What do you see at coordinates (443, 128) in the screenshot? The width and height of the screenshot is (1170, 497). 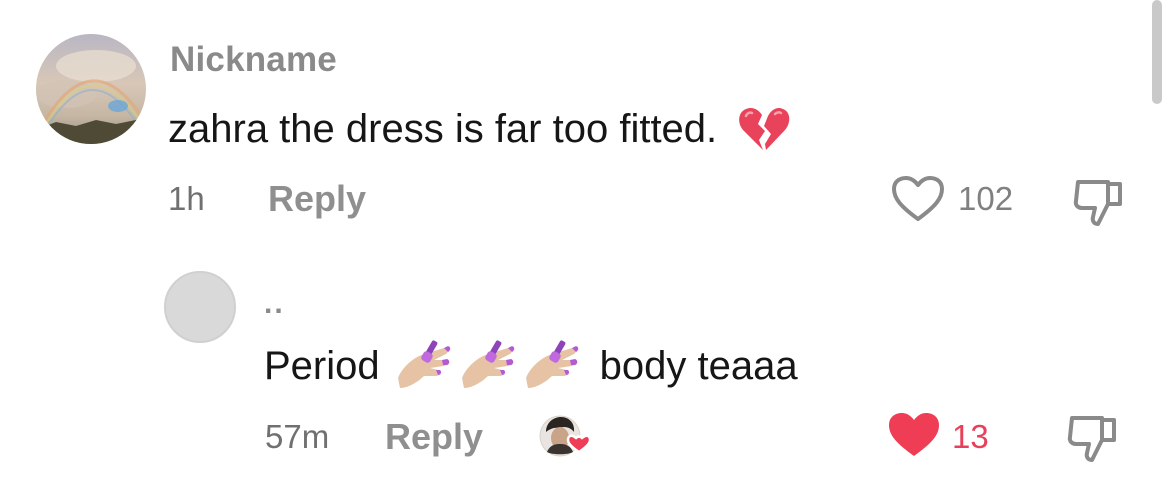 I see `comment-text-content: zahra the dress is far too fitted.` at bounding box center [443, 128].